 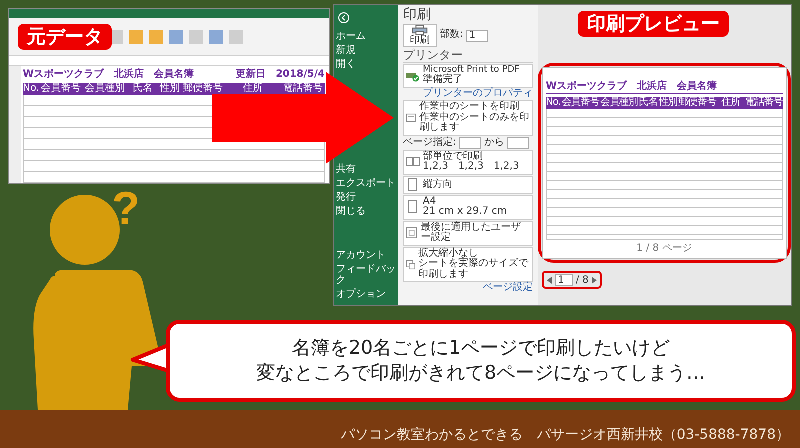 I want to click on callout-label: 印刷プレビュー, so click(x=653, y=24).